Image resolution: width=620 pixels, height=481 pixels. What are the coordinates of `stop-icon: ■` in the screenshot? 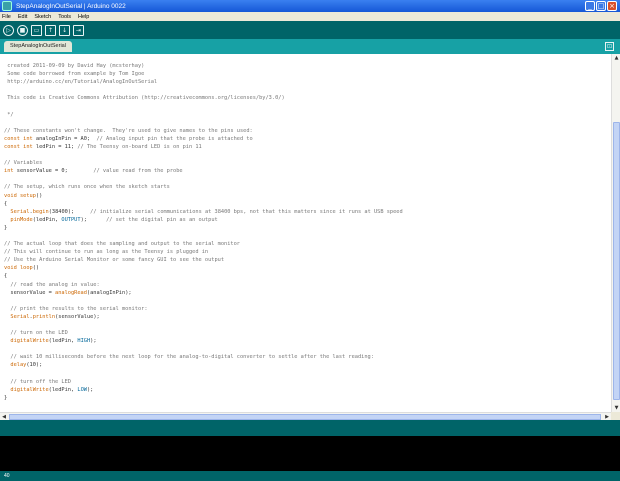 It's located at (22, 30).